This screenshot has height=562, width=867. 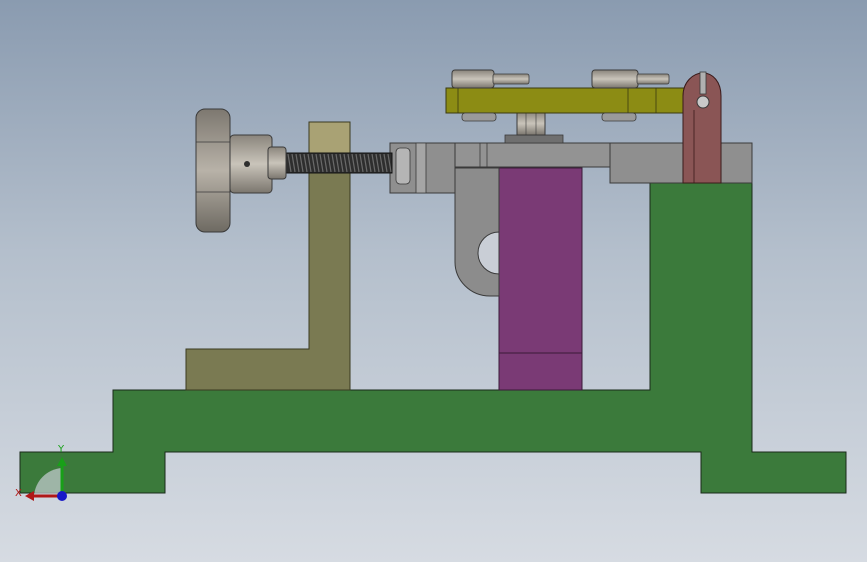 I want to click on clamp-block, so click(x=540, y=279).